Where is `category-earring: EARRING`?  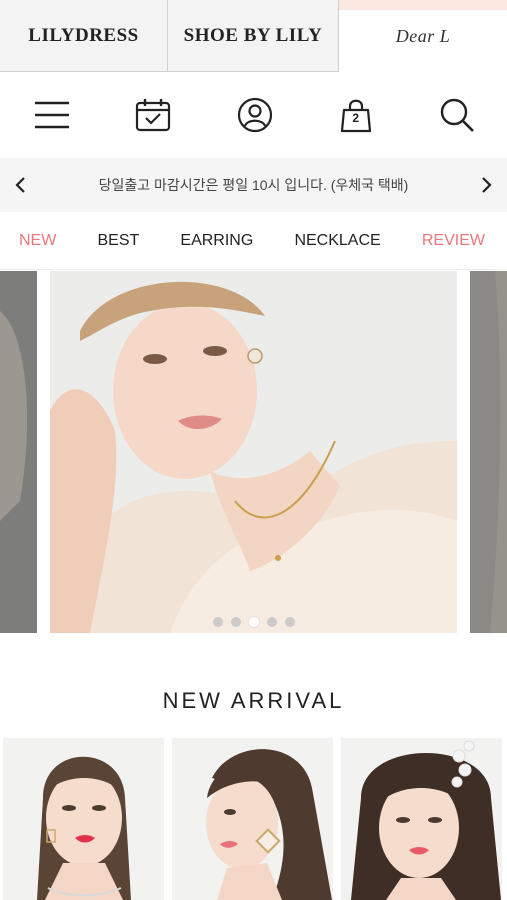 category-earring: EARRING is located at coordinates (216, 241).